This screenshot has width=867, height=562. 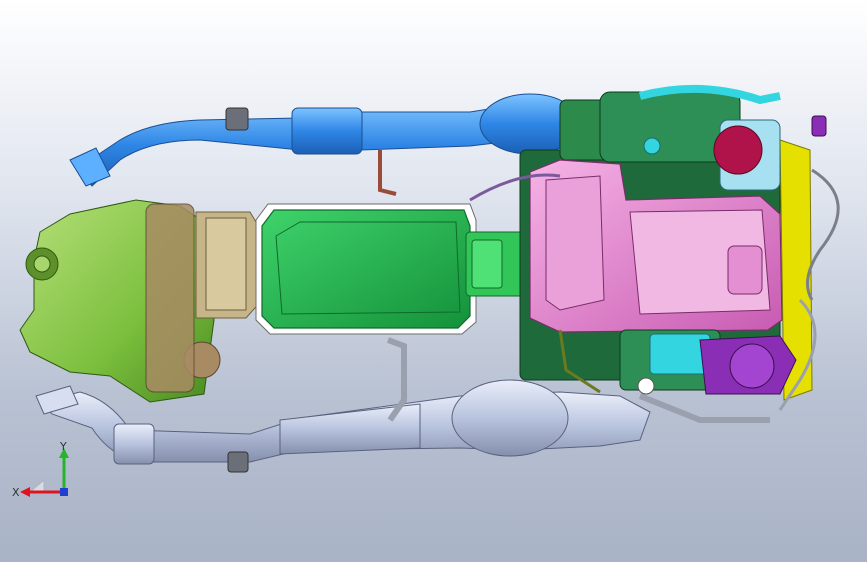 I want to click on y-axis-label: Y, so click(x=63, y=446).